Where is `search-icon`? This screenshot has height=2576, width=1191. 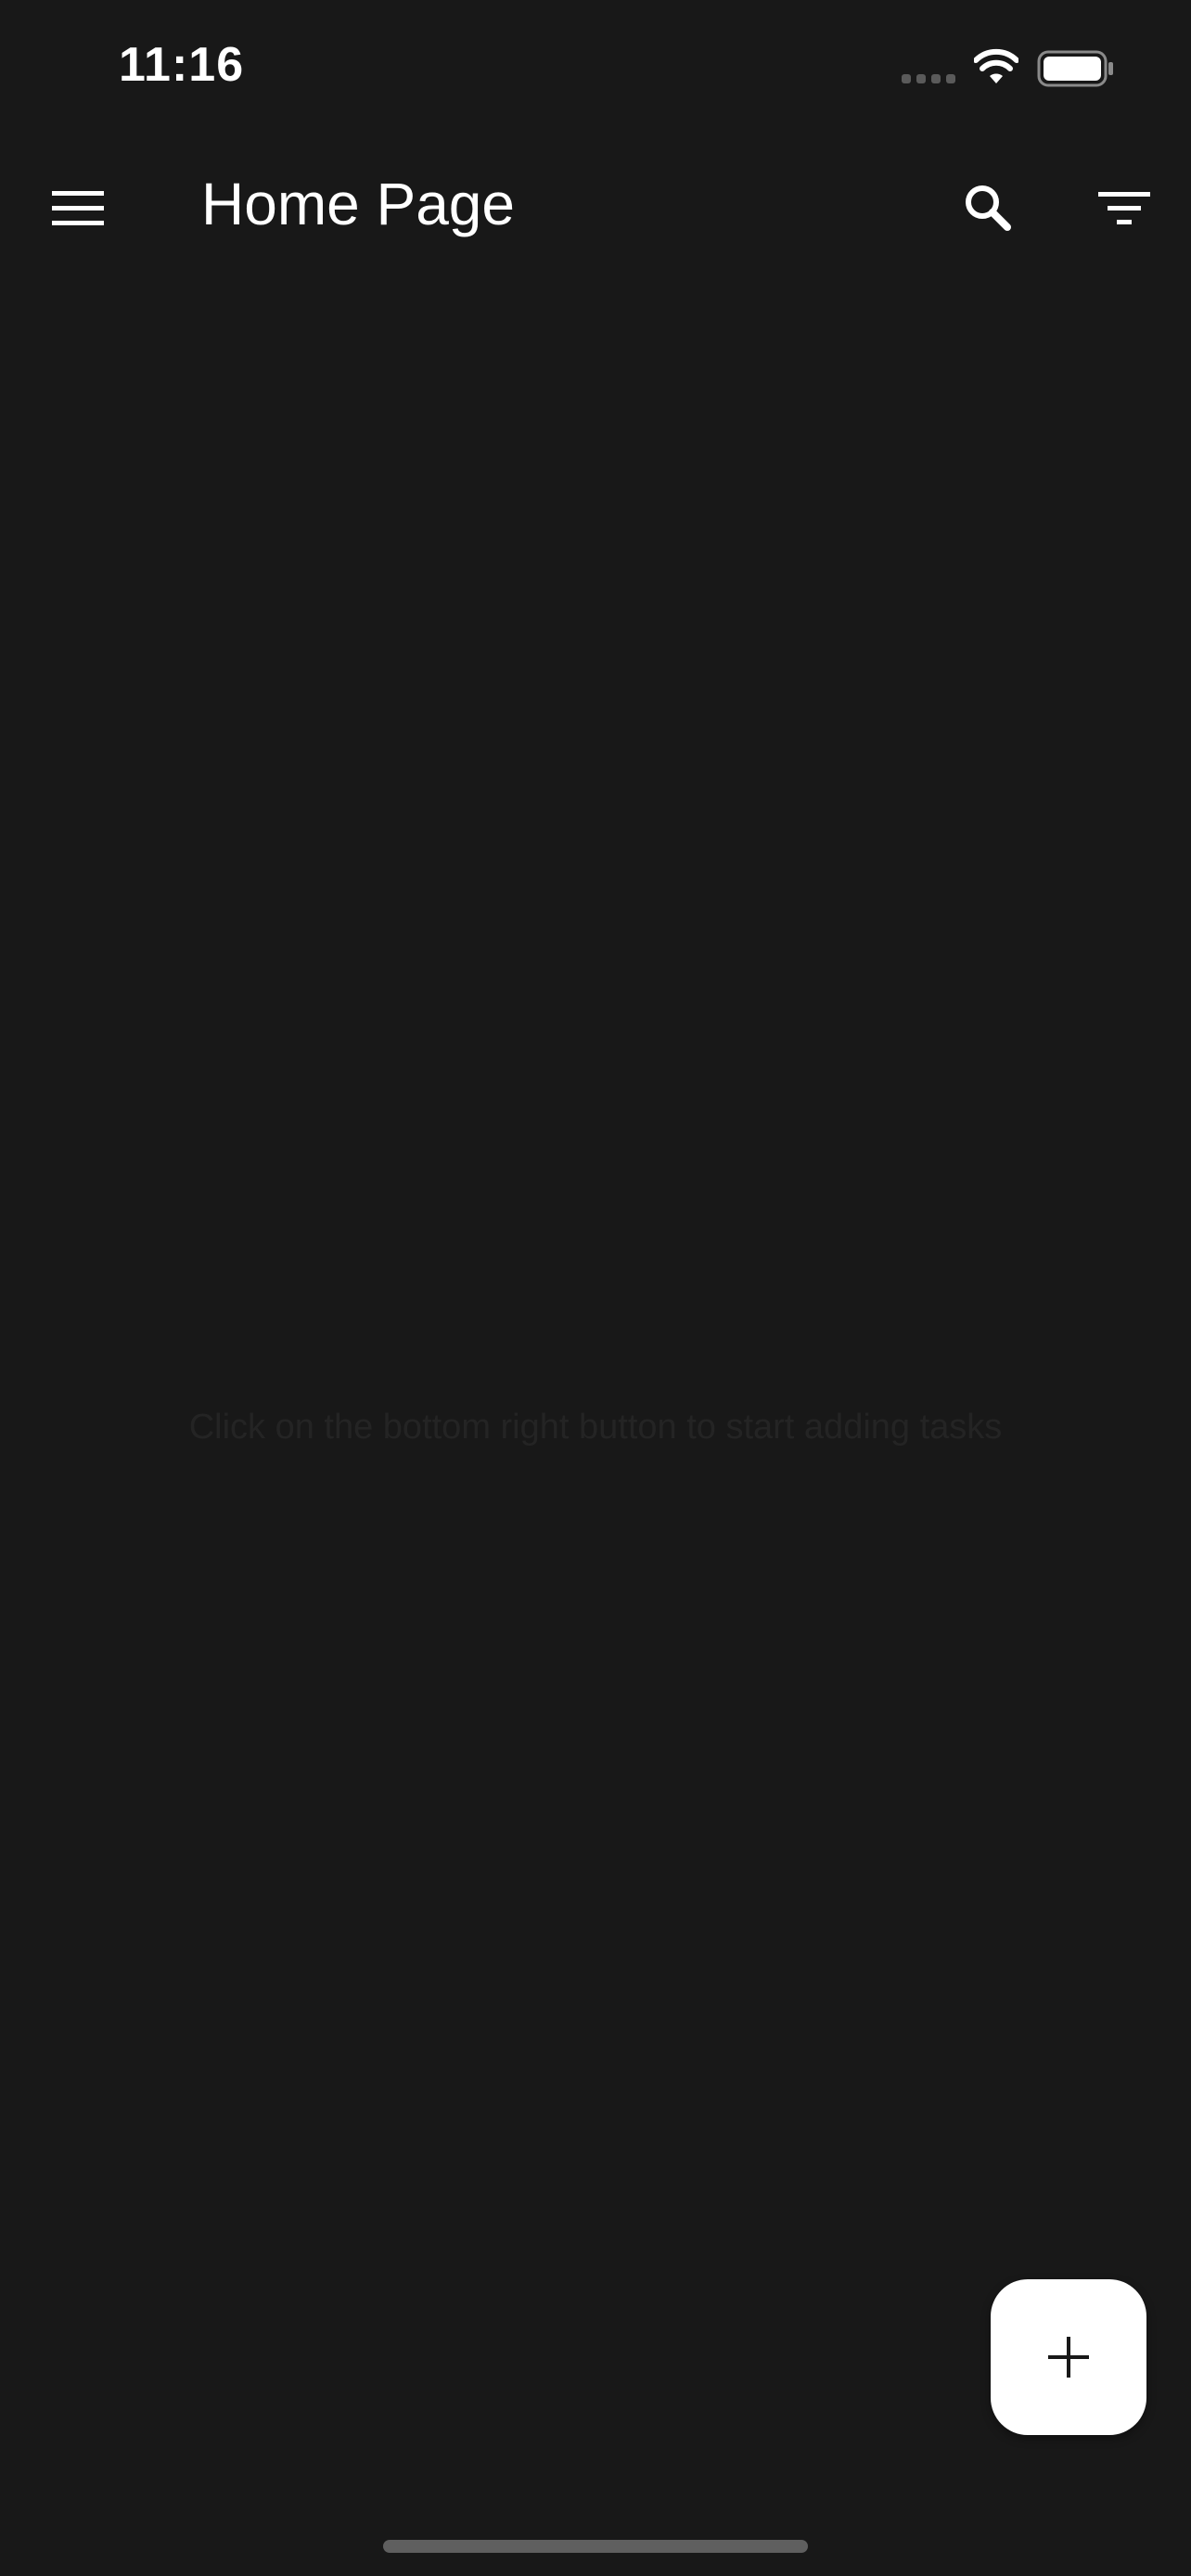 search-icon is located at coordinates (988, 208).